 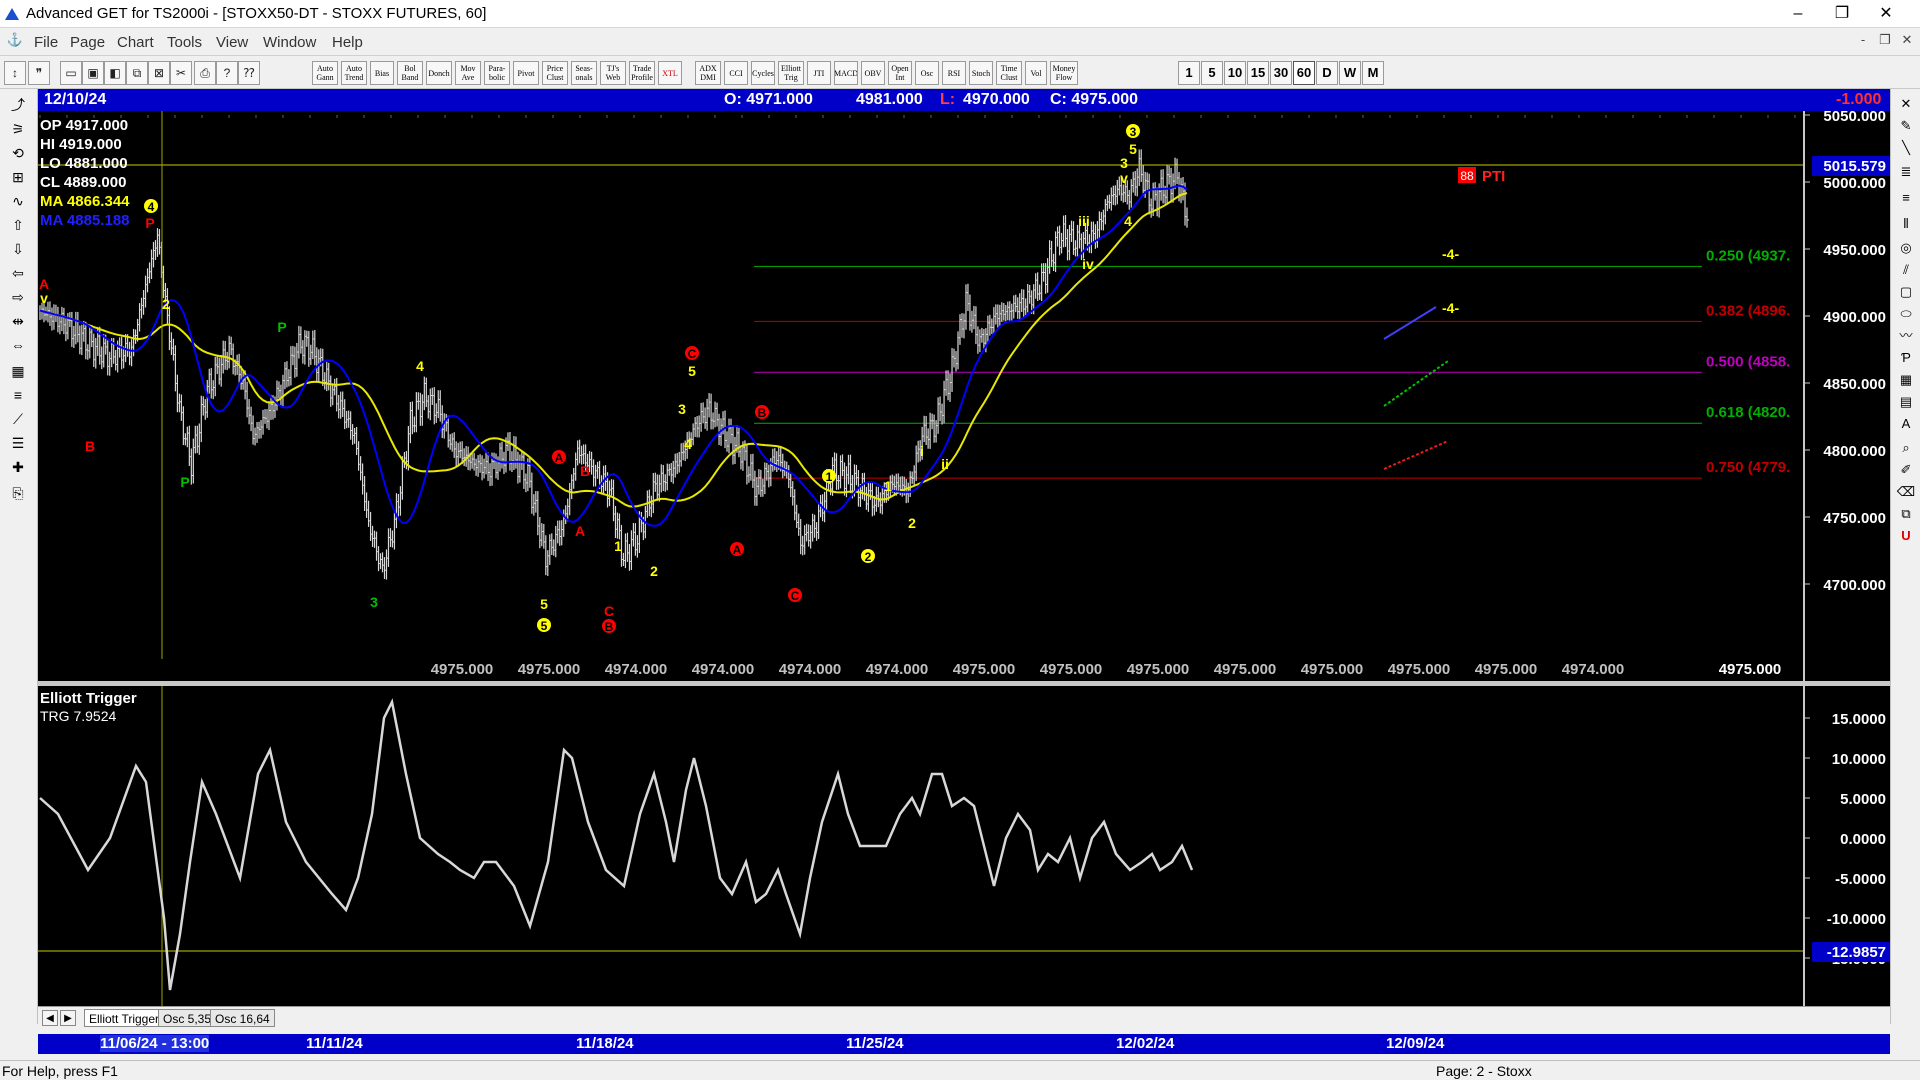 I want to click on period-button-60: 60, so click(x=1304, y=73).